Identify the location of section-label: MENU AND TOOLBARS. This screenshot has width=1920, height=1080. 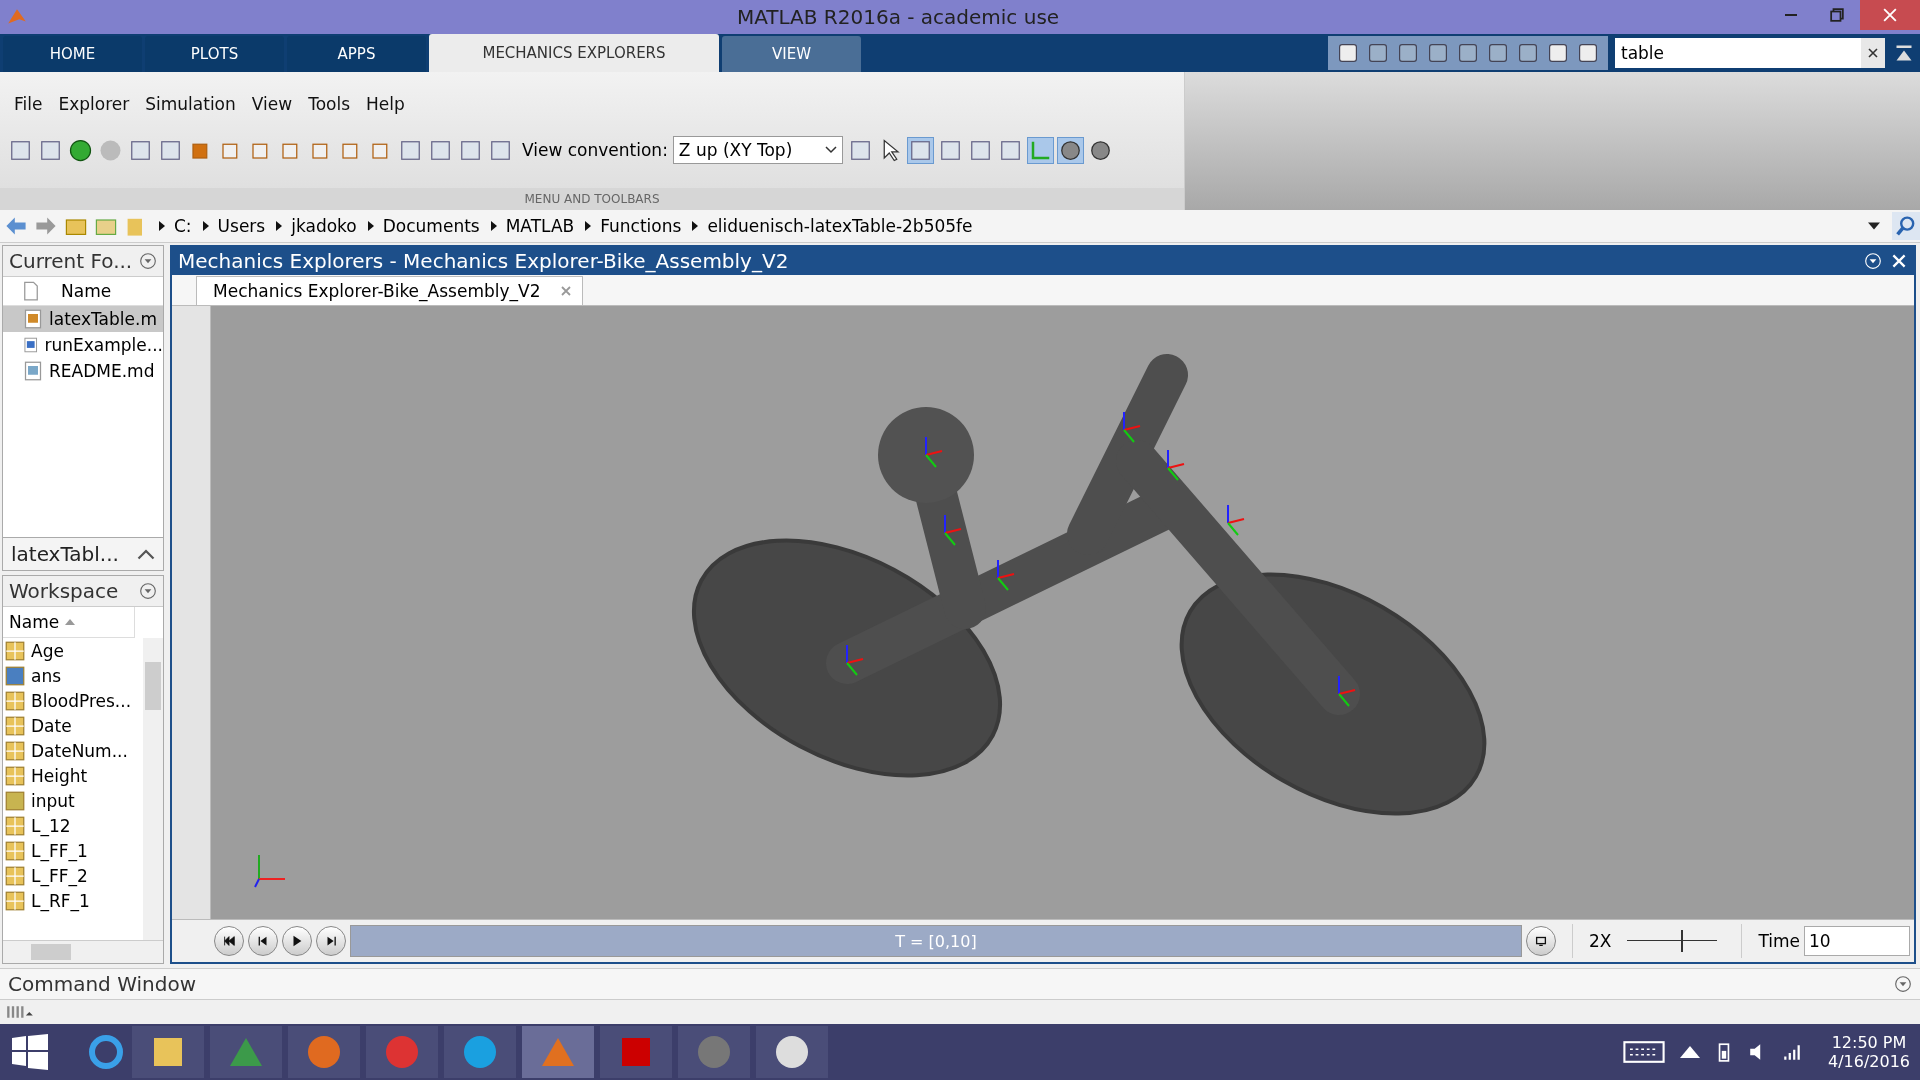
(592, 199).